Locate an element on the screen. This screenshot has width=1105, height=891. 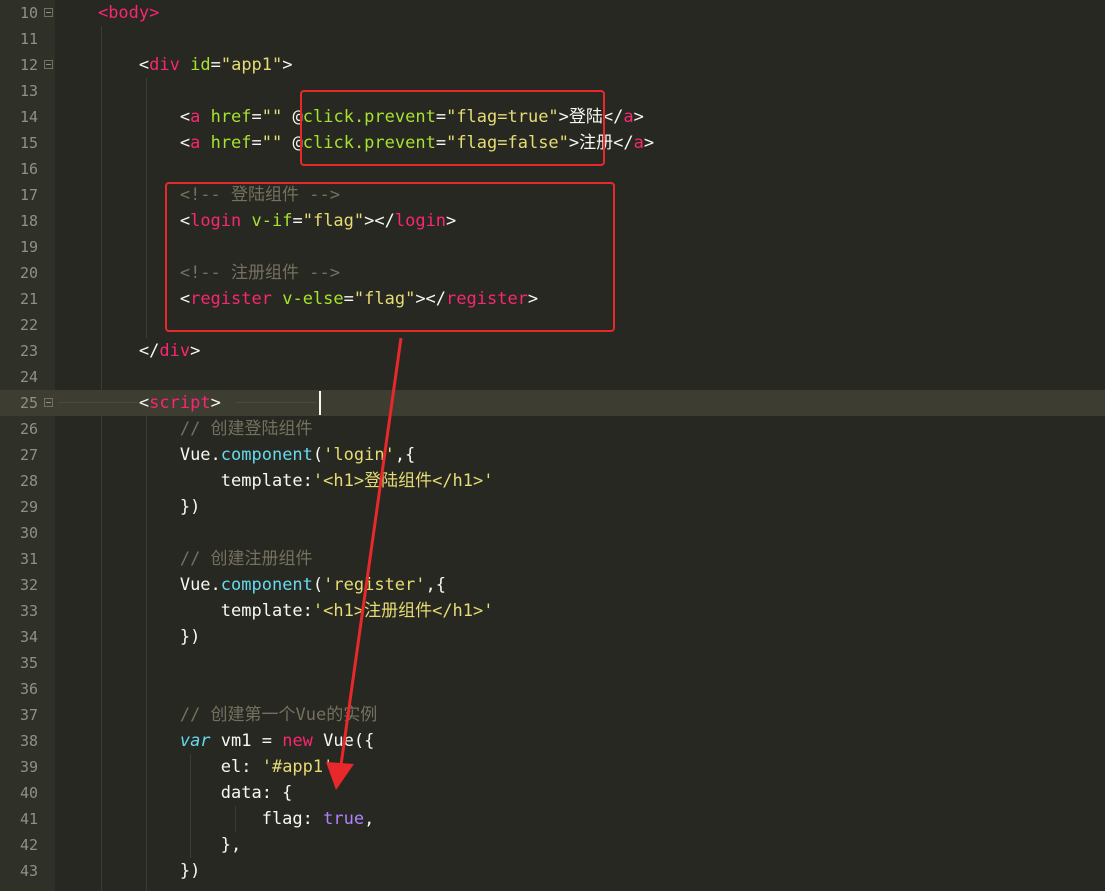
line-number: 38 is located at coordinates (28, 741).